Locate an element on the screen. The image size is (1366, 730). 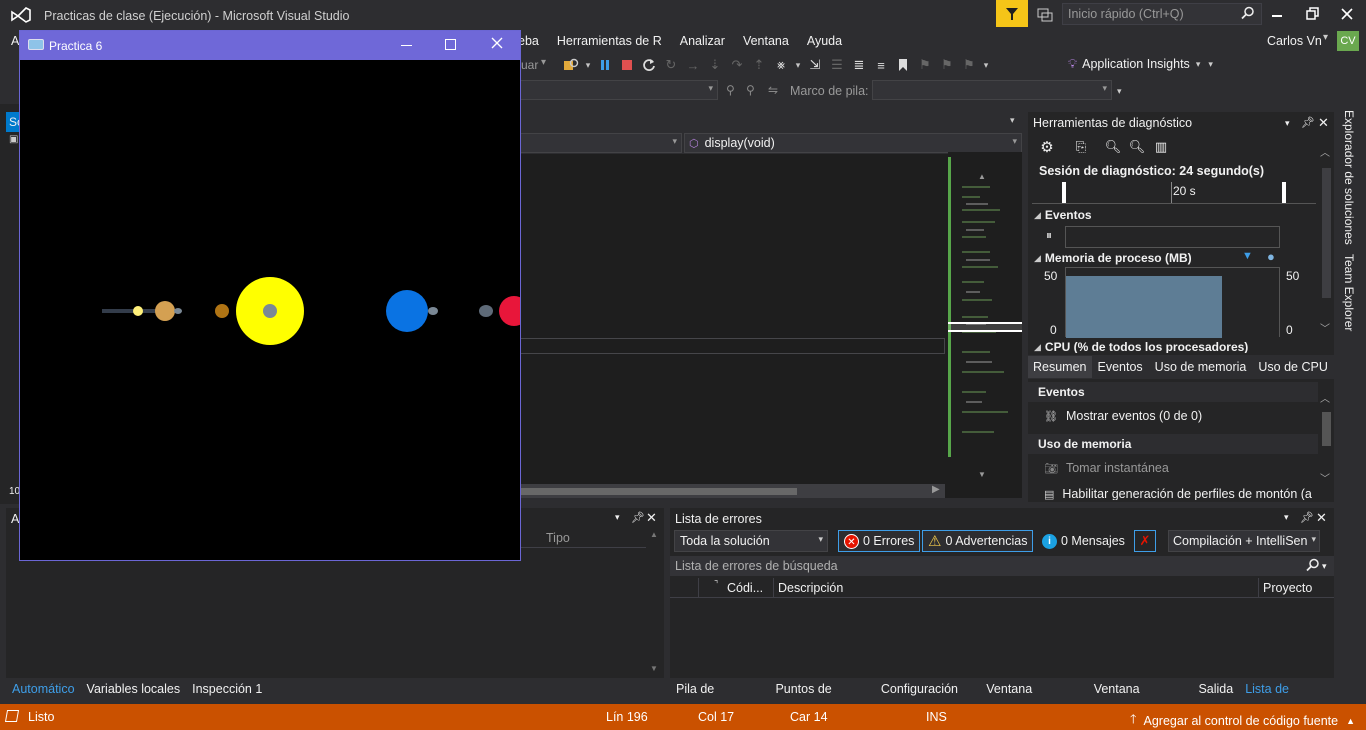
diag-scroll-up-icon: ︿ is located at coordinates (1325, 151).